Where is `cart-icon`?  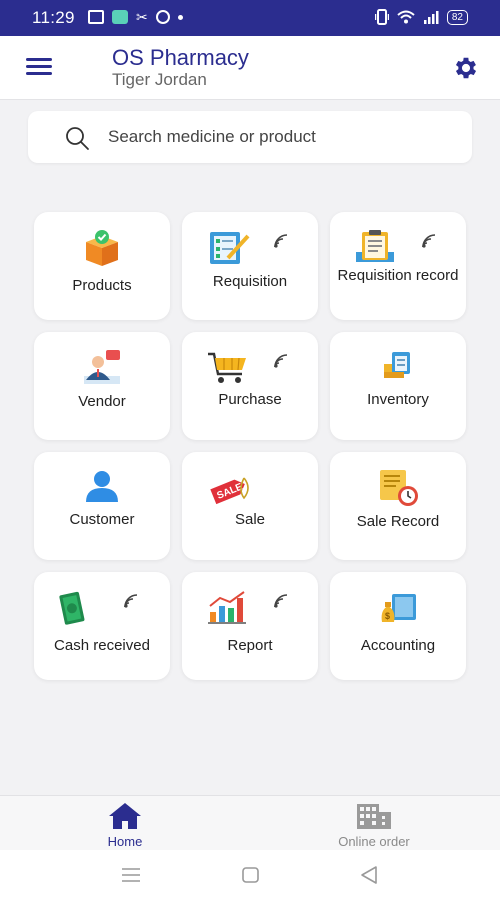
cart-icon is located at coordinates (228, 368).